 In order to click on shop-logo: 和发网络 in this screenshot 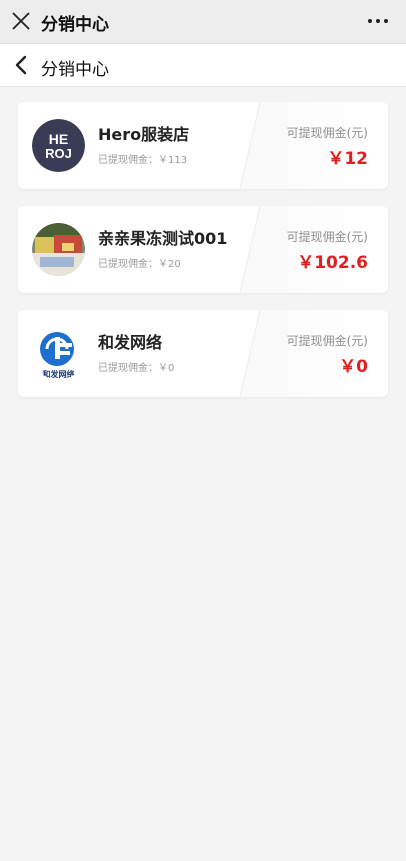, I will do `click(58, 353)`.